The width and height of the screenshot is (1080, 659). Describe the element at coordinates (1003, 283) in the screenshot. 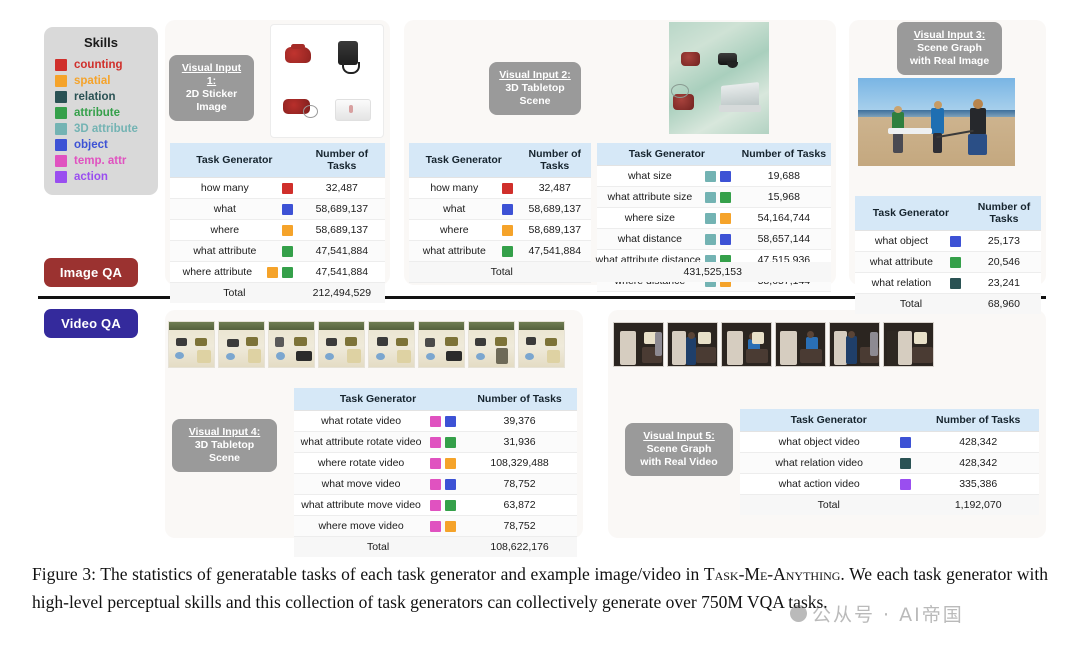

I see `number-of-tasks-cell: 23,241` at that location.